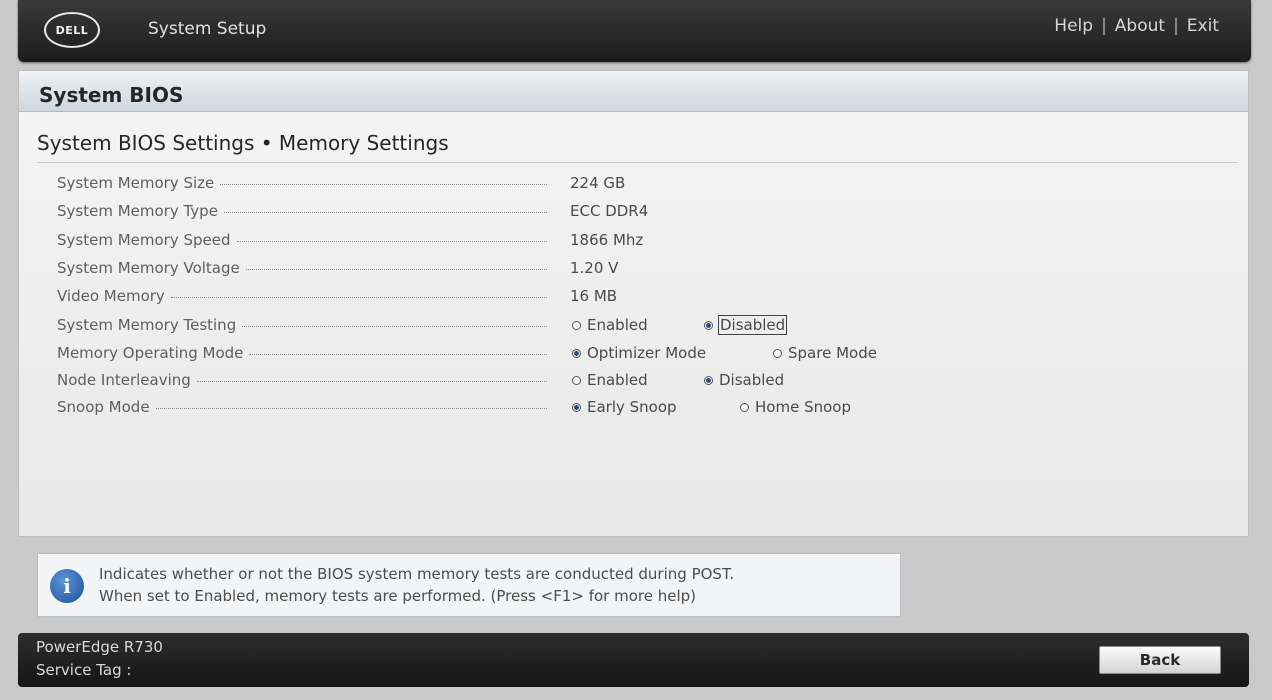 The width and height of the screenshot is (1272, 700). I want to click on home-snoop-radio: Home Snoop, so click(795, 407).